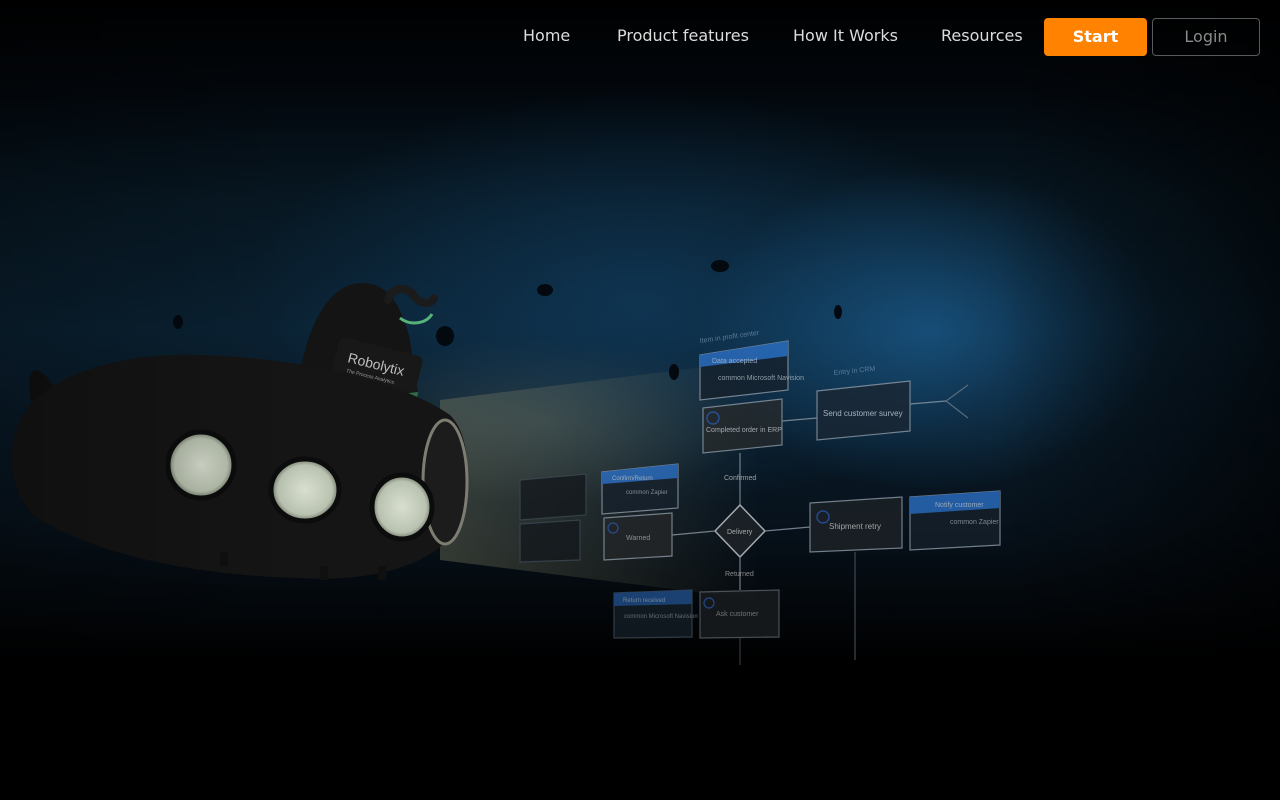  I want to click on nav-link-how-it-works: How It Works, so click(845, 37).